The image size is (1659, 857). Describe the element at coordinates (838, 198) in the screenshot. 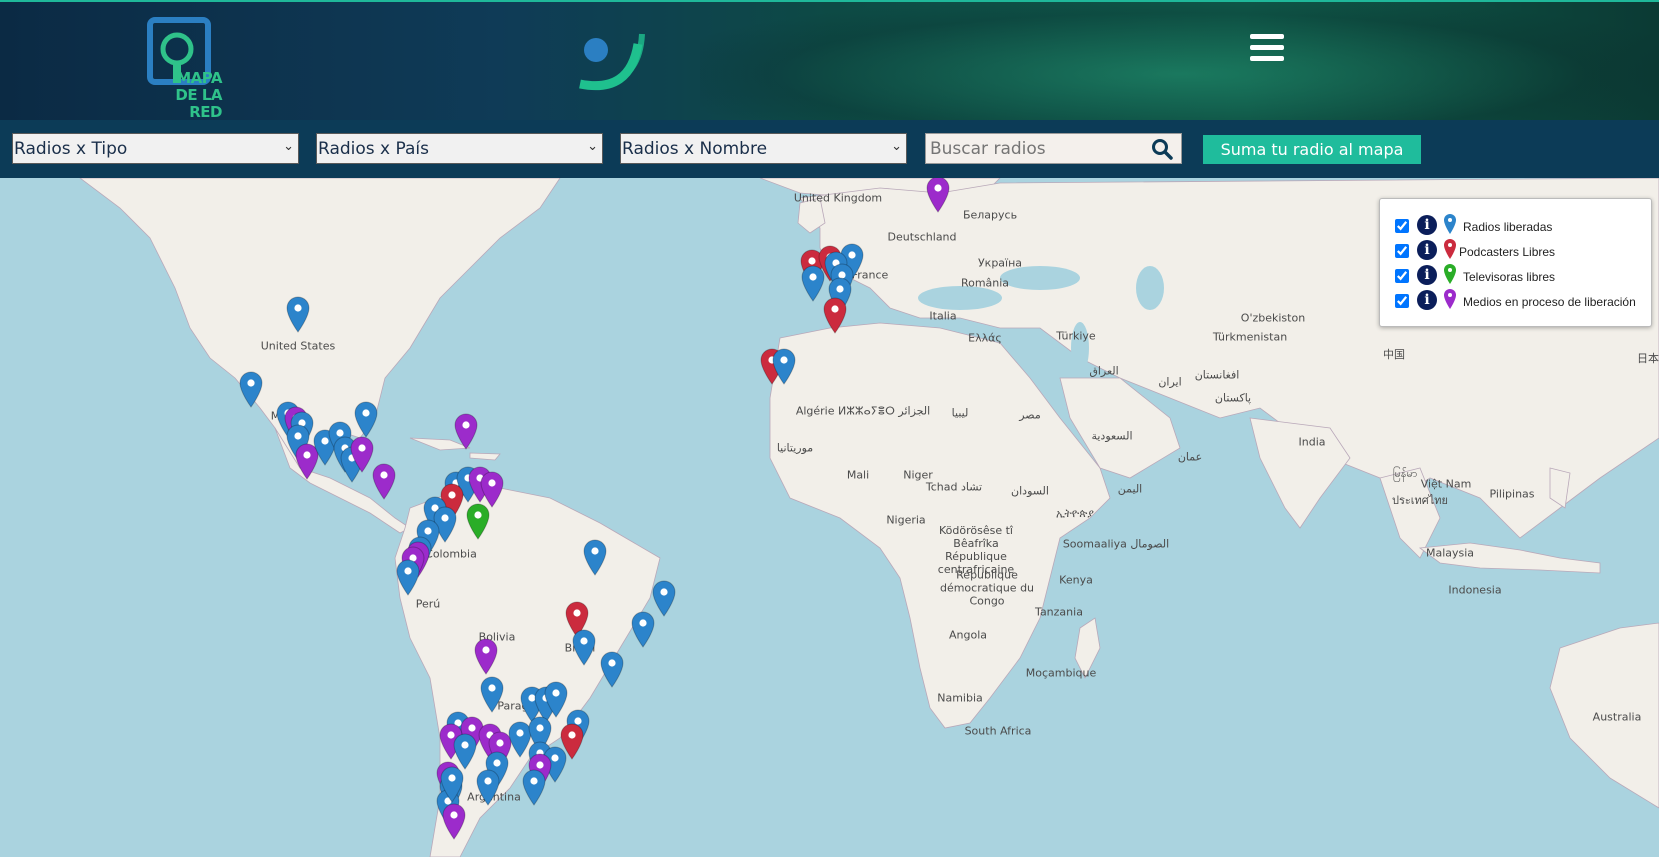

I see `map-place-label: United Kingdom` at that location.